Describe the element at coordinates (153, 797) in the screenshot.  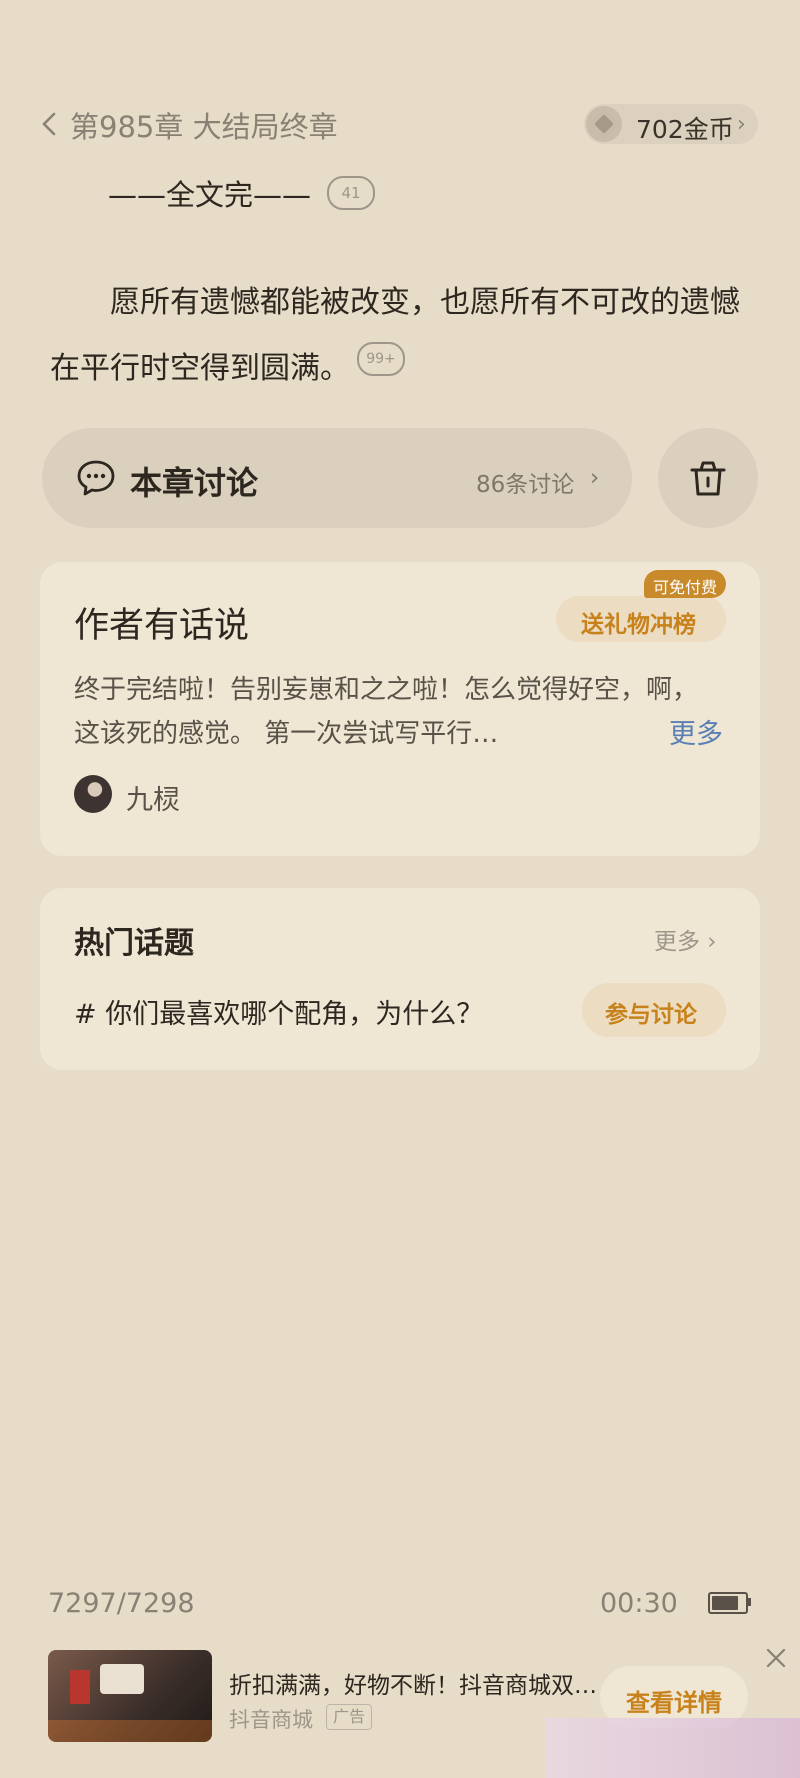
I see `author-name: 九棂` at that location.